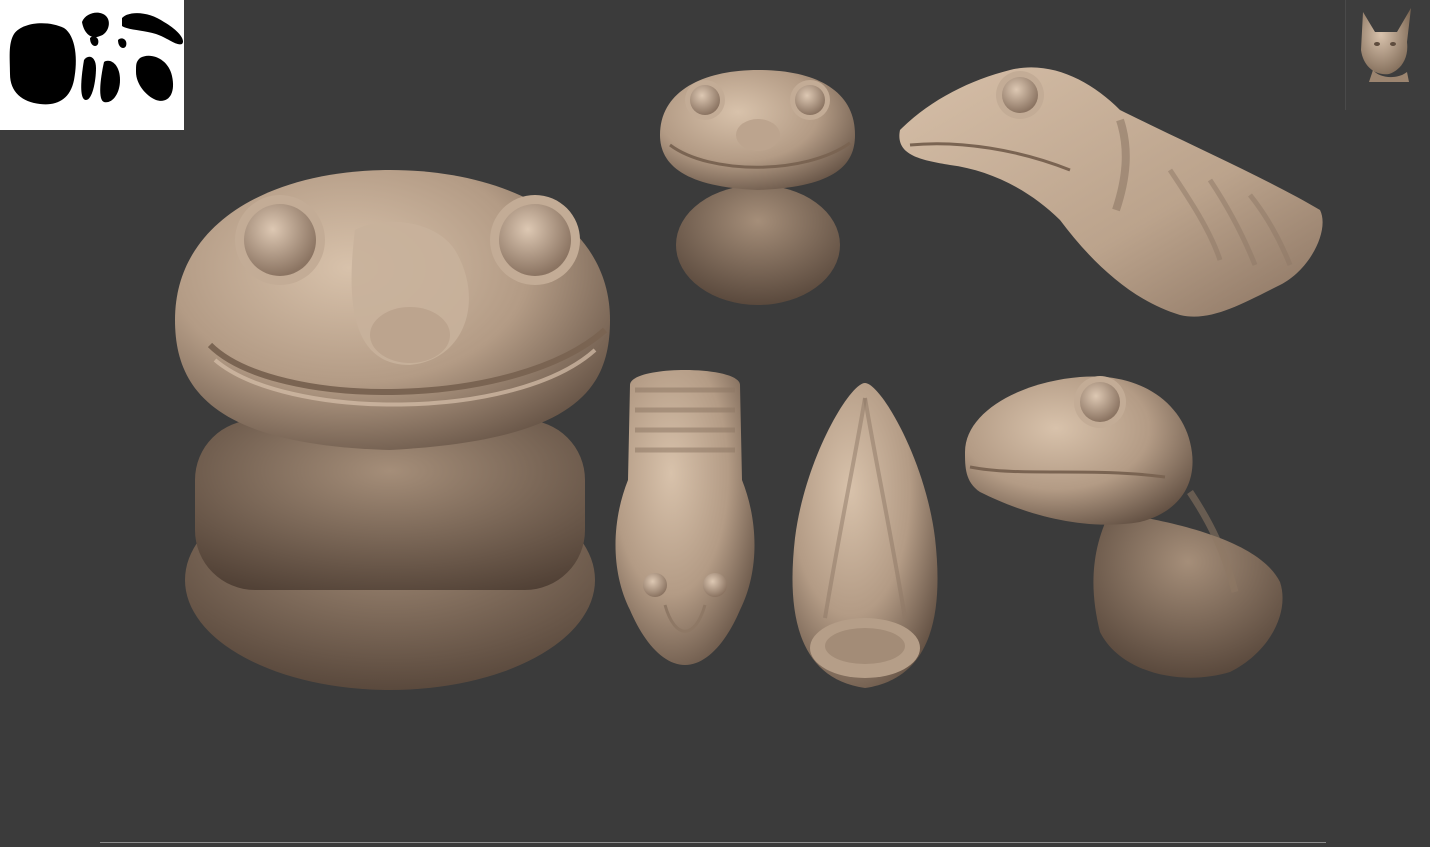 The width and height of the screenshot is (1430, 847). I want to click on viewport-divider, so click(713, 842).